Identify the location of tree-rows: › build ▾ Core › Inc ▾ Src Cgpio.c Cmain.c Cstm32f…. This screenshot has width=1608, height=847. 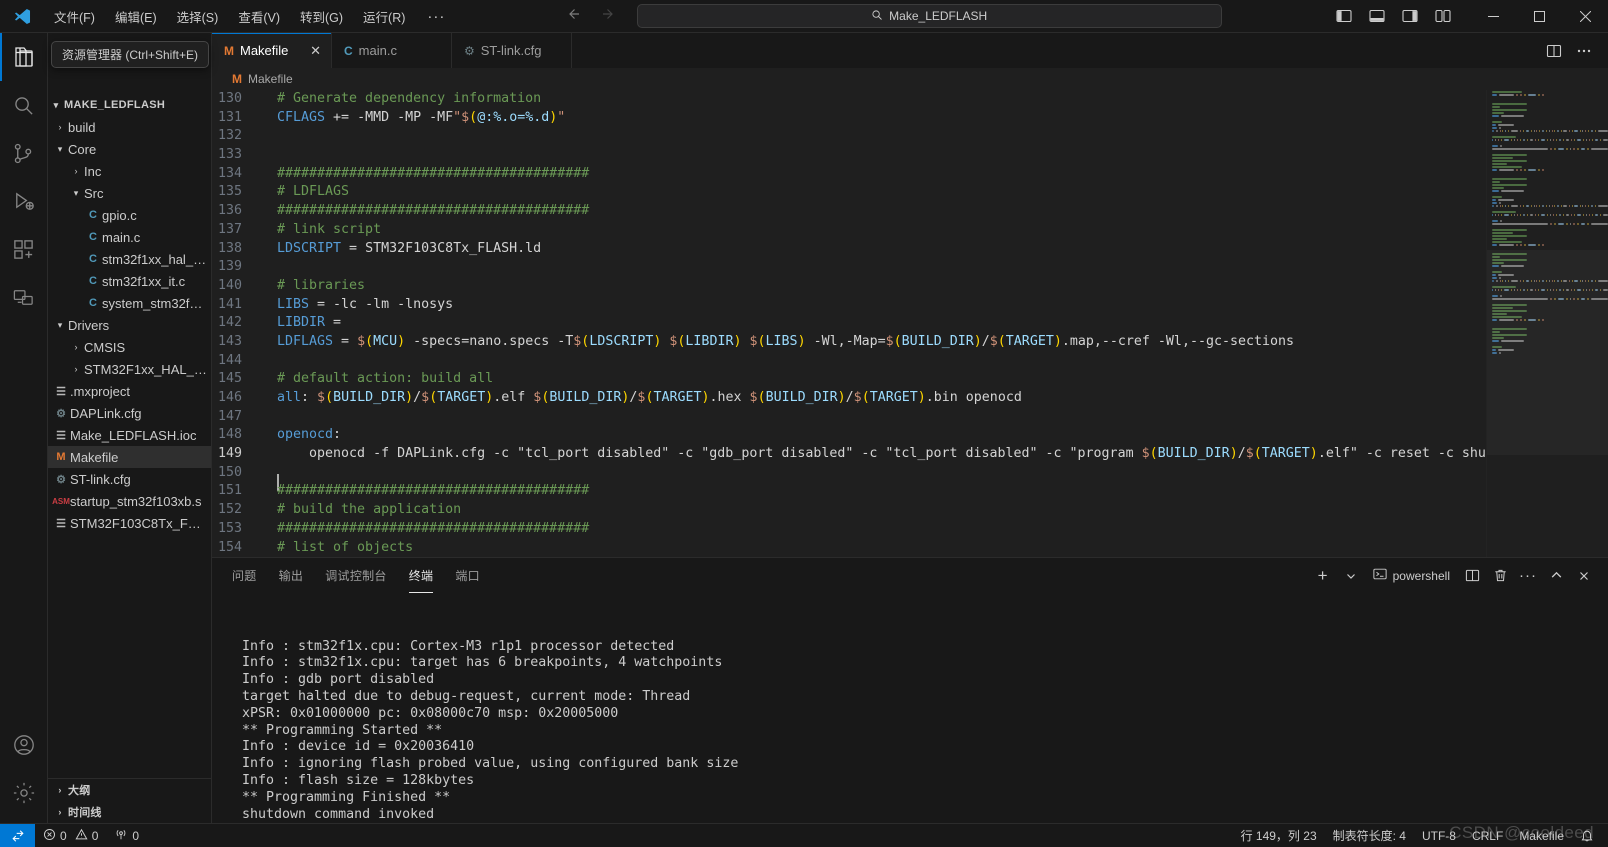
(129, 325).